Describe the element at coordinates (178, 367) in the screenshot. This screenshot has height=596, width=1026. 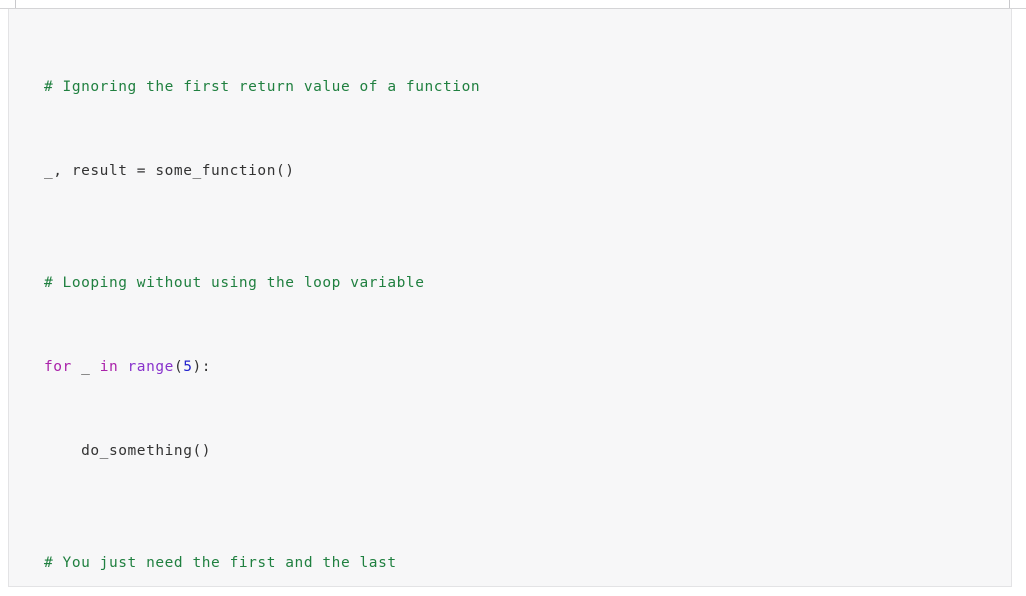
I see `code-token-plain: (` at that location.